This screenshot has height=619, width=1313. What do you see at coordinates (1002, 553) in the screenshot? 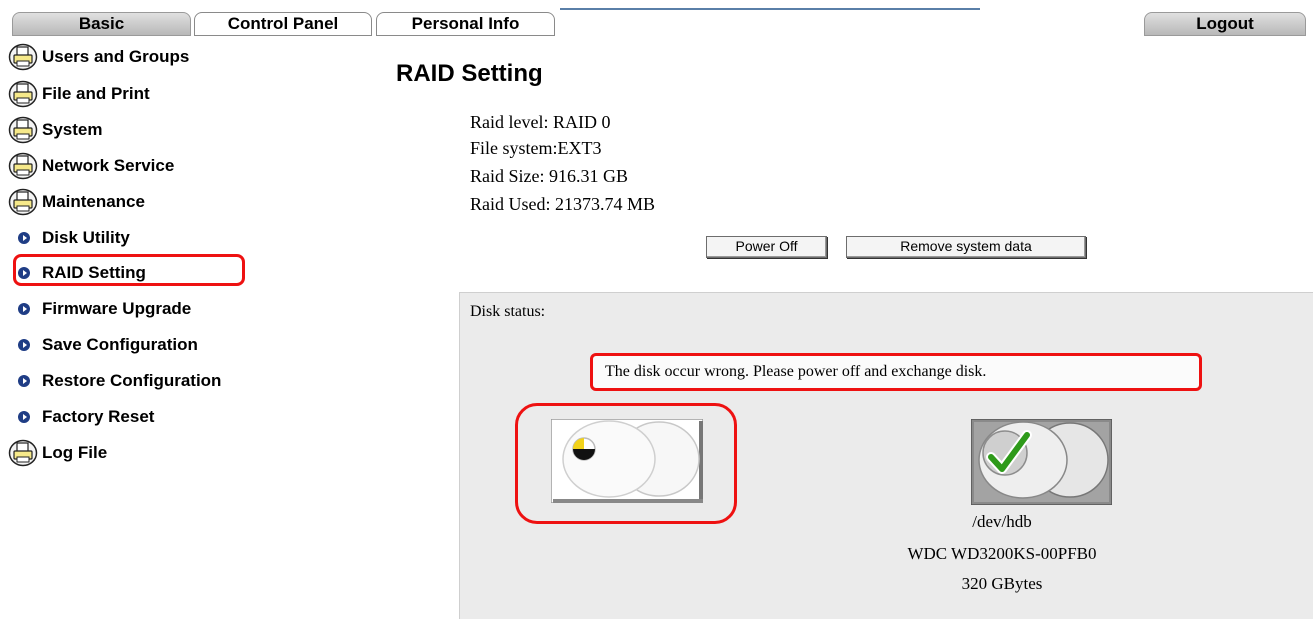
I see `disk-model: WDC WD3200KS-00PFB0` at bounding box center [1002, 553].